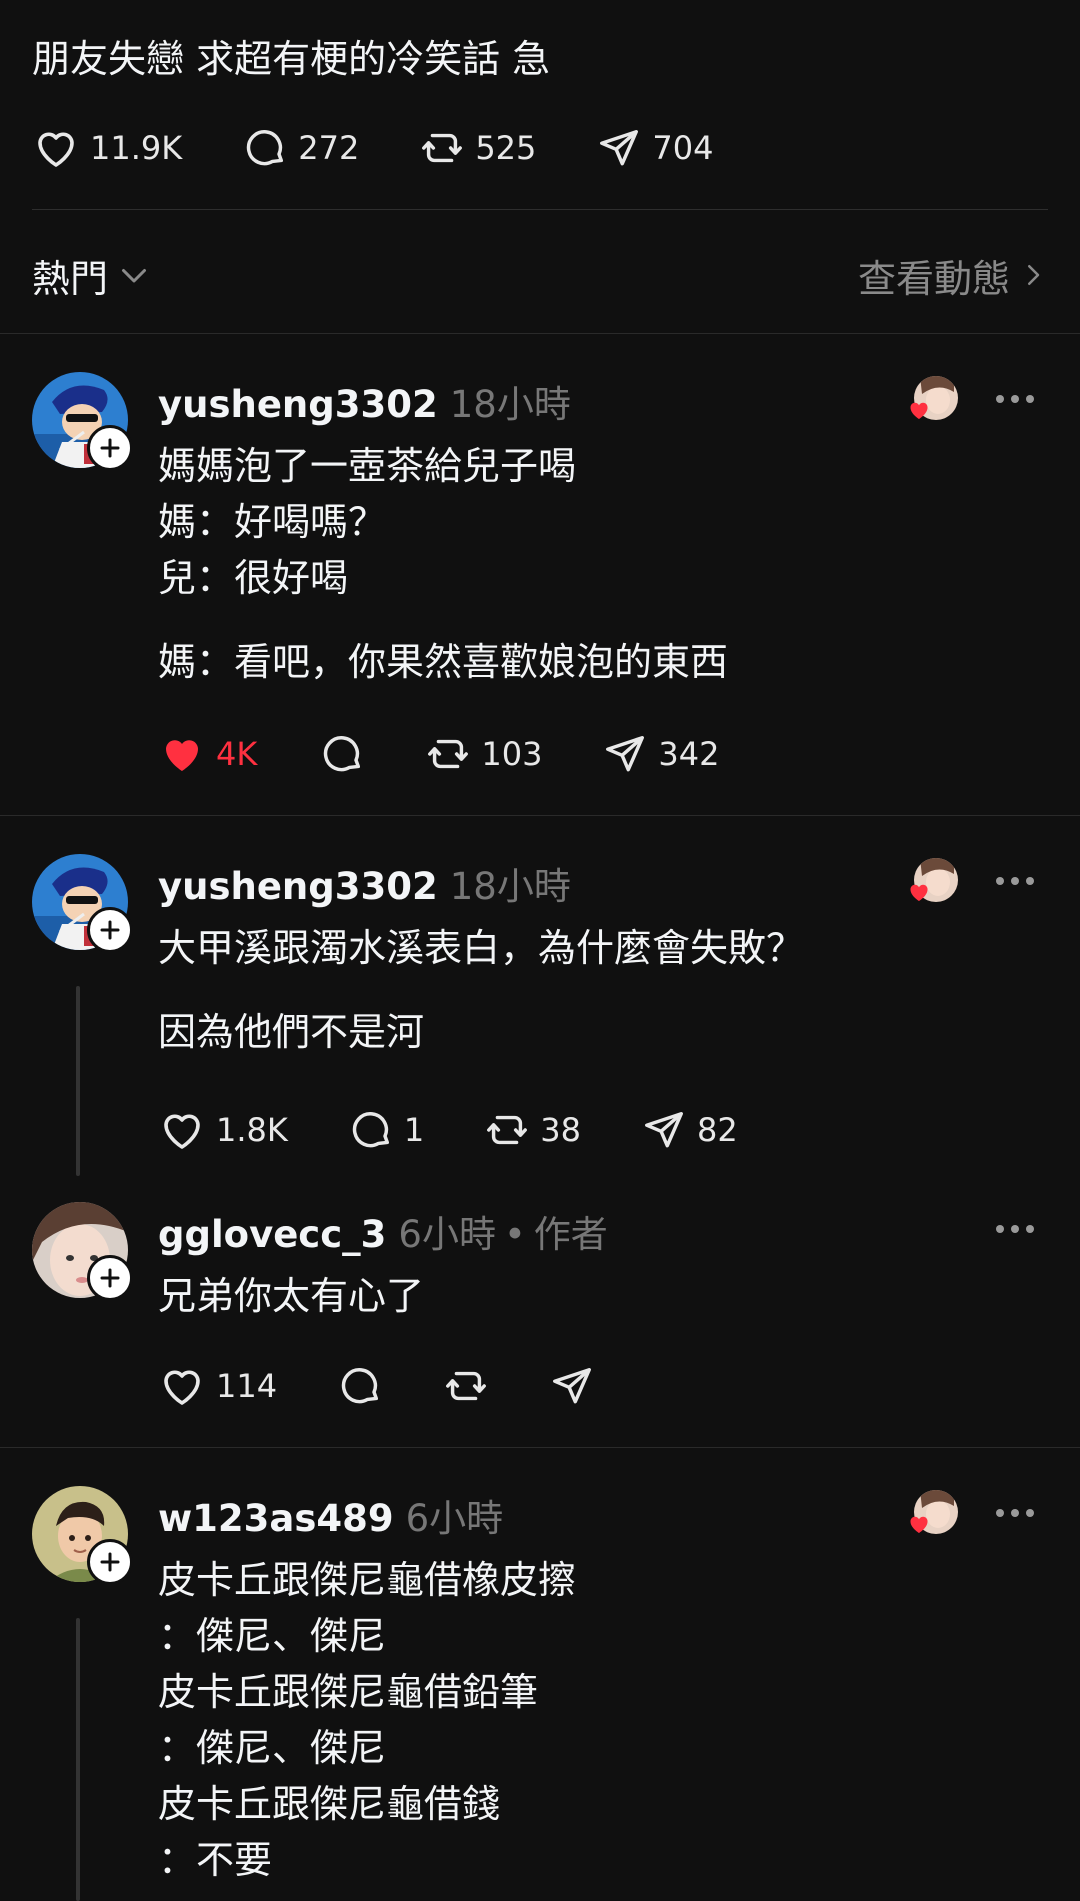 The image size is (1080, 1901). I want to click on comment-count: 1, so click(414, 1130).